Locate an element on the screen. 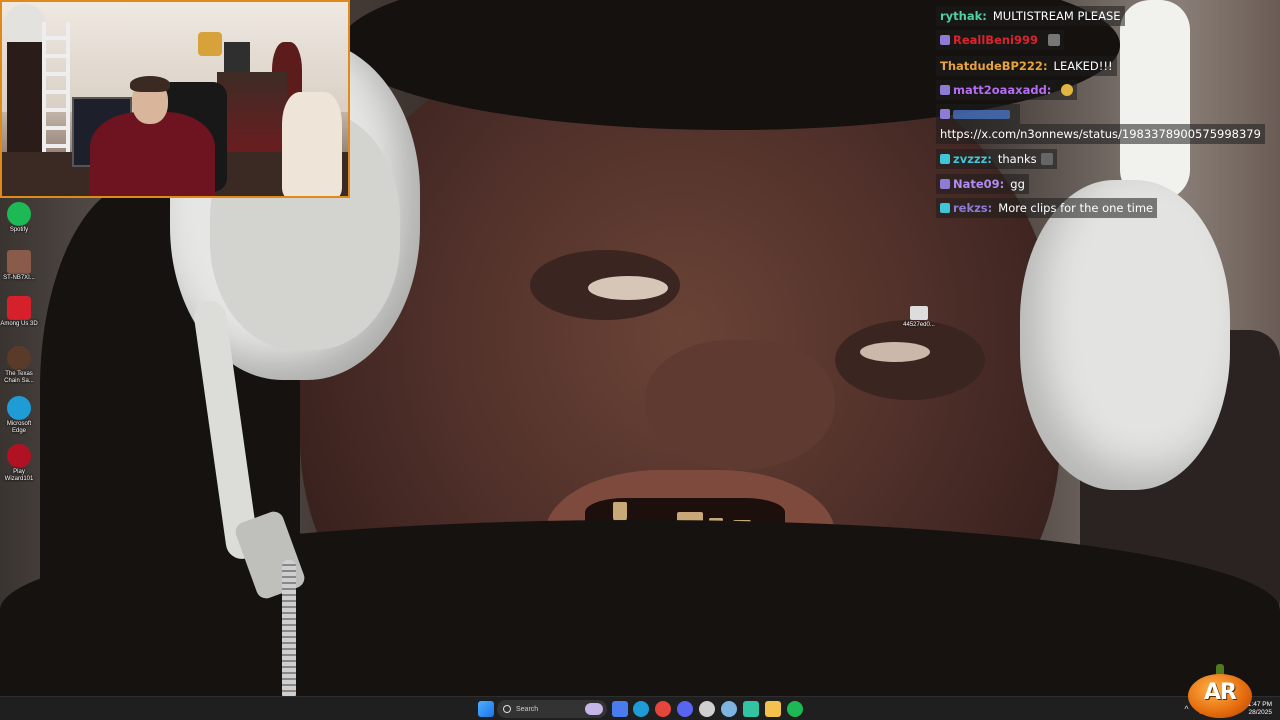 The height and width of the screenshot is (720, 1280). desktop-icon-edge: Microsoft Edge is located at coordinates (19, 415).